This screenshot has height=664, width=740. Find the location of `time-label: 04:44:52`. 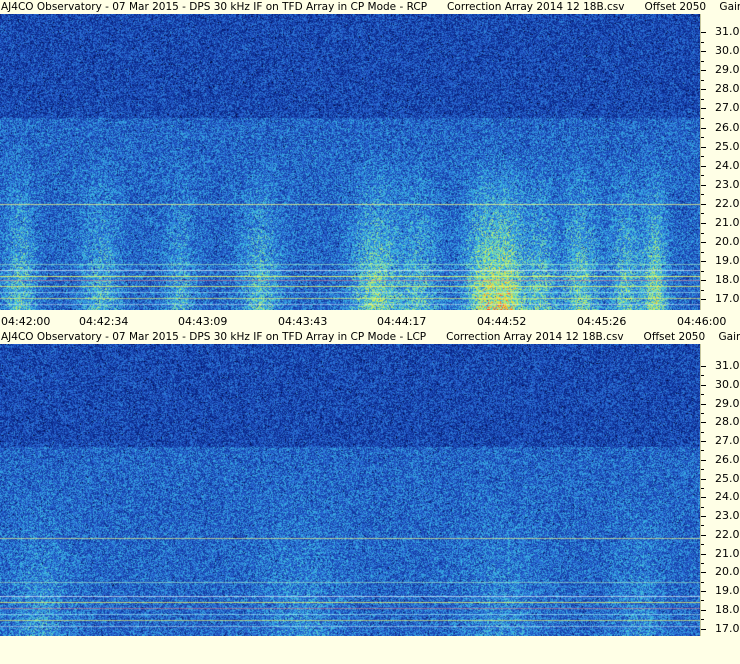

time-label: 04:44:52 is located at coordinates (502, 321).